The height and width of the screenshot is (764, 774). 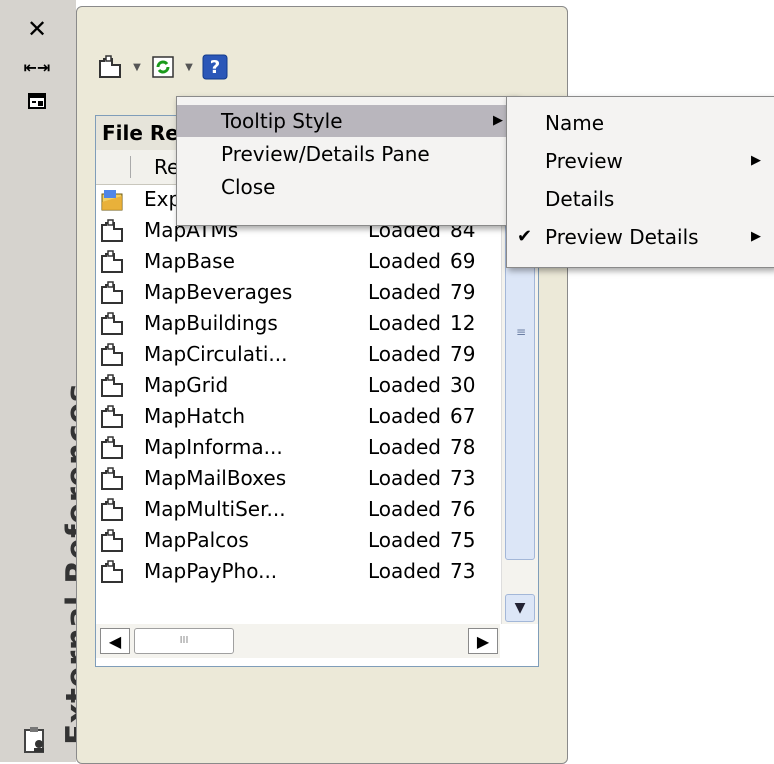 I want to click on list-item: MapMailBoxes Loaded 73, so click(x=297, y=478).